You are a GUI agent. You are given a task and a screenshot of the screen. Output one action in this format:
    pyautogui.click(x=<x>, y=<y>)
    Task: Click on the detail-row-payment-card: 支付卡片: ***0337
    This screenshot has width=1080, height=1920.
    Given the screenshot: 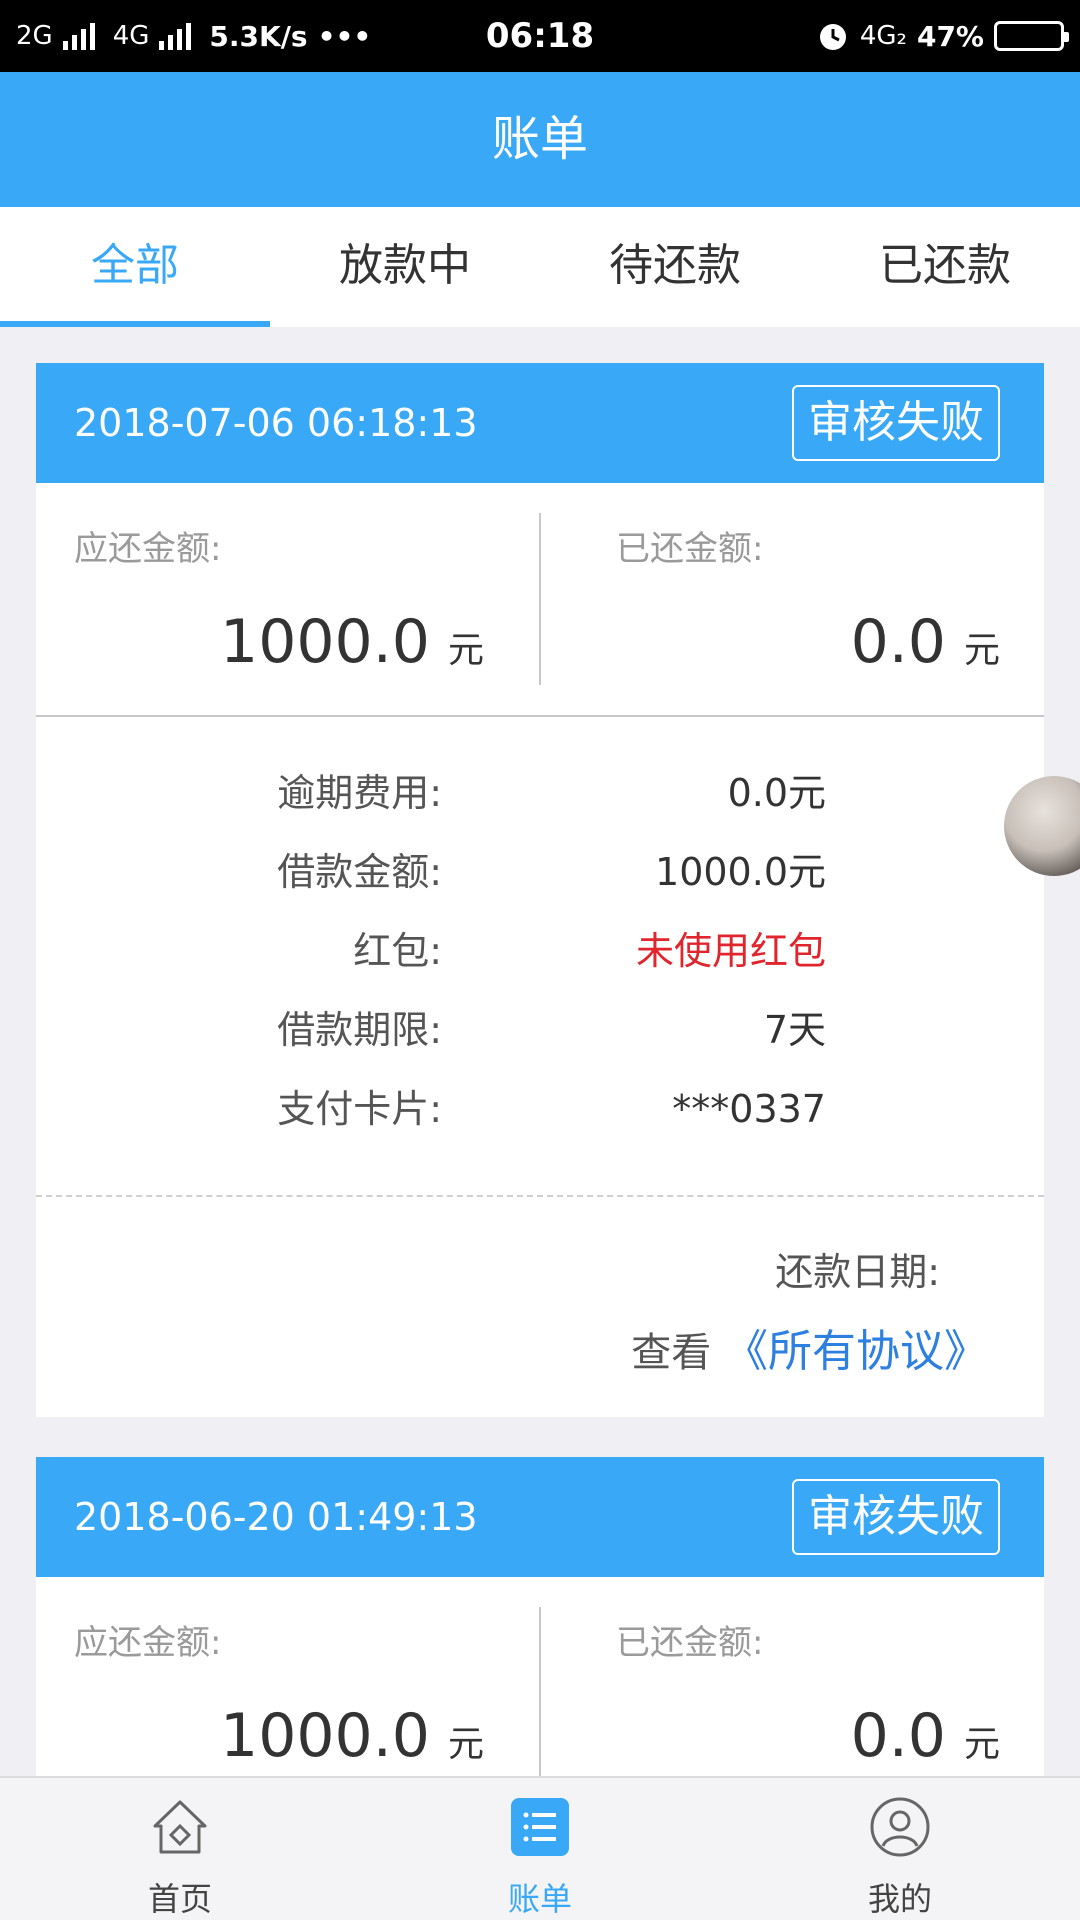 What is the action you would take?
    pyautogui.click(x=540, y=1109)
    